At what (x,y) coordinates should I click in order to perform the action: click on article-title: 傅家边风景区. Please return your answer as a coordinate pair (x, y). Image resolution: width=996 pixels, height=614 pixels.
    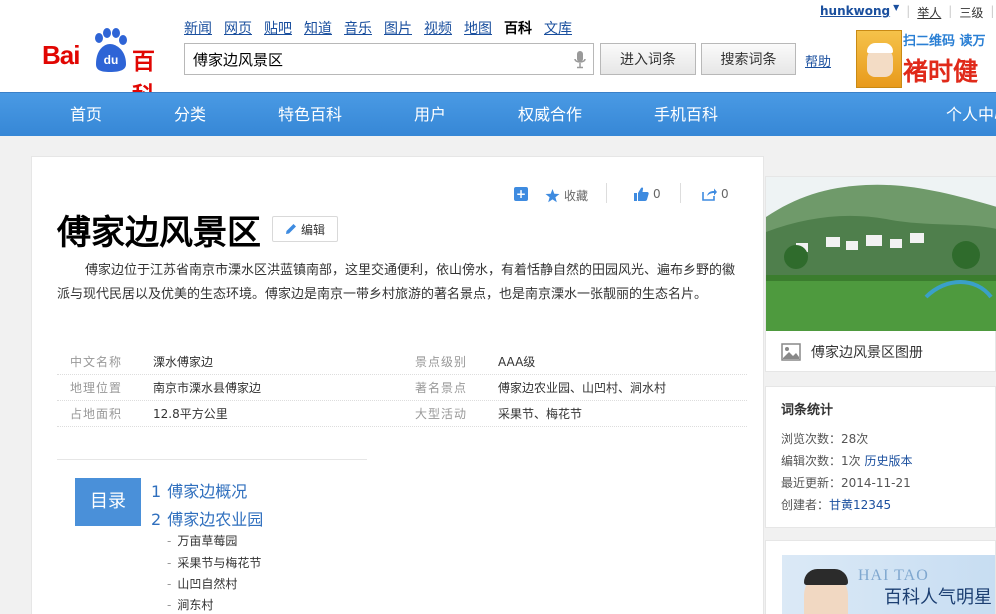
    Looking at the image, I should click on (159, 233).